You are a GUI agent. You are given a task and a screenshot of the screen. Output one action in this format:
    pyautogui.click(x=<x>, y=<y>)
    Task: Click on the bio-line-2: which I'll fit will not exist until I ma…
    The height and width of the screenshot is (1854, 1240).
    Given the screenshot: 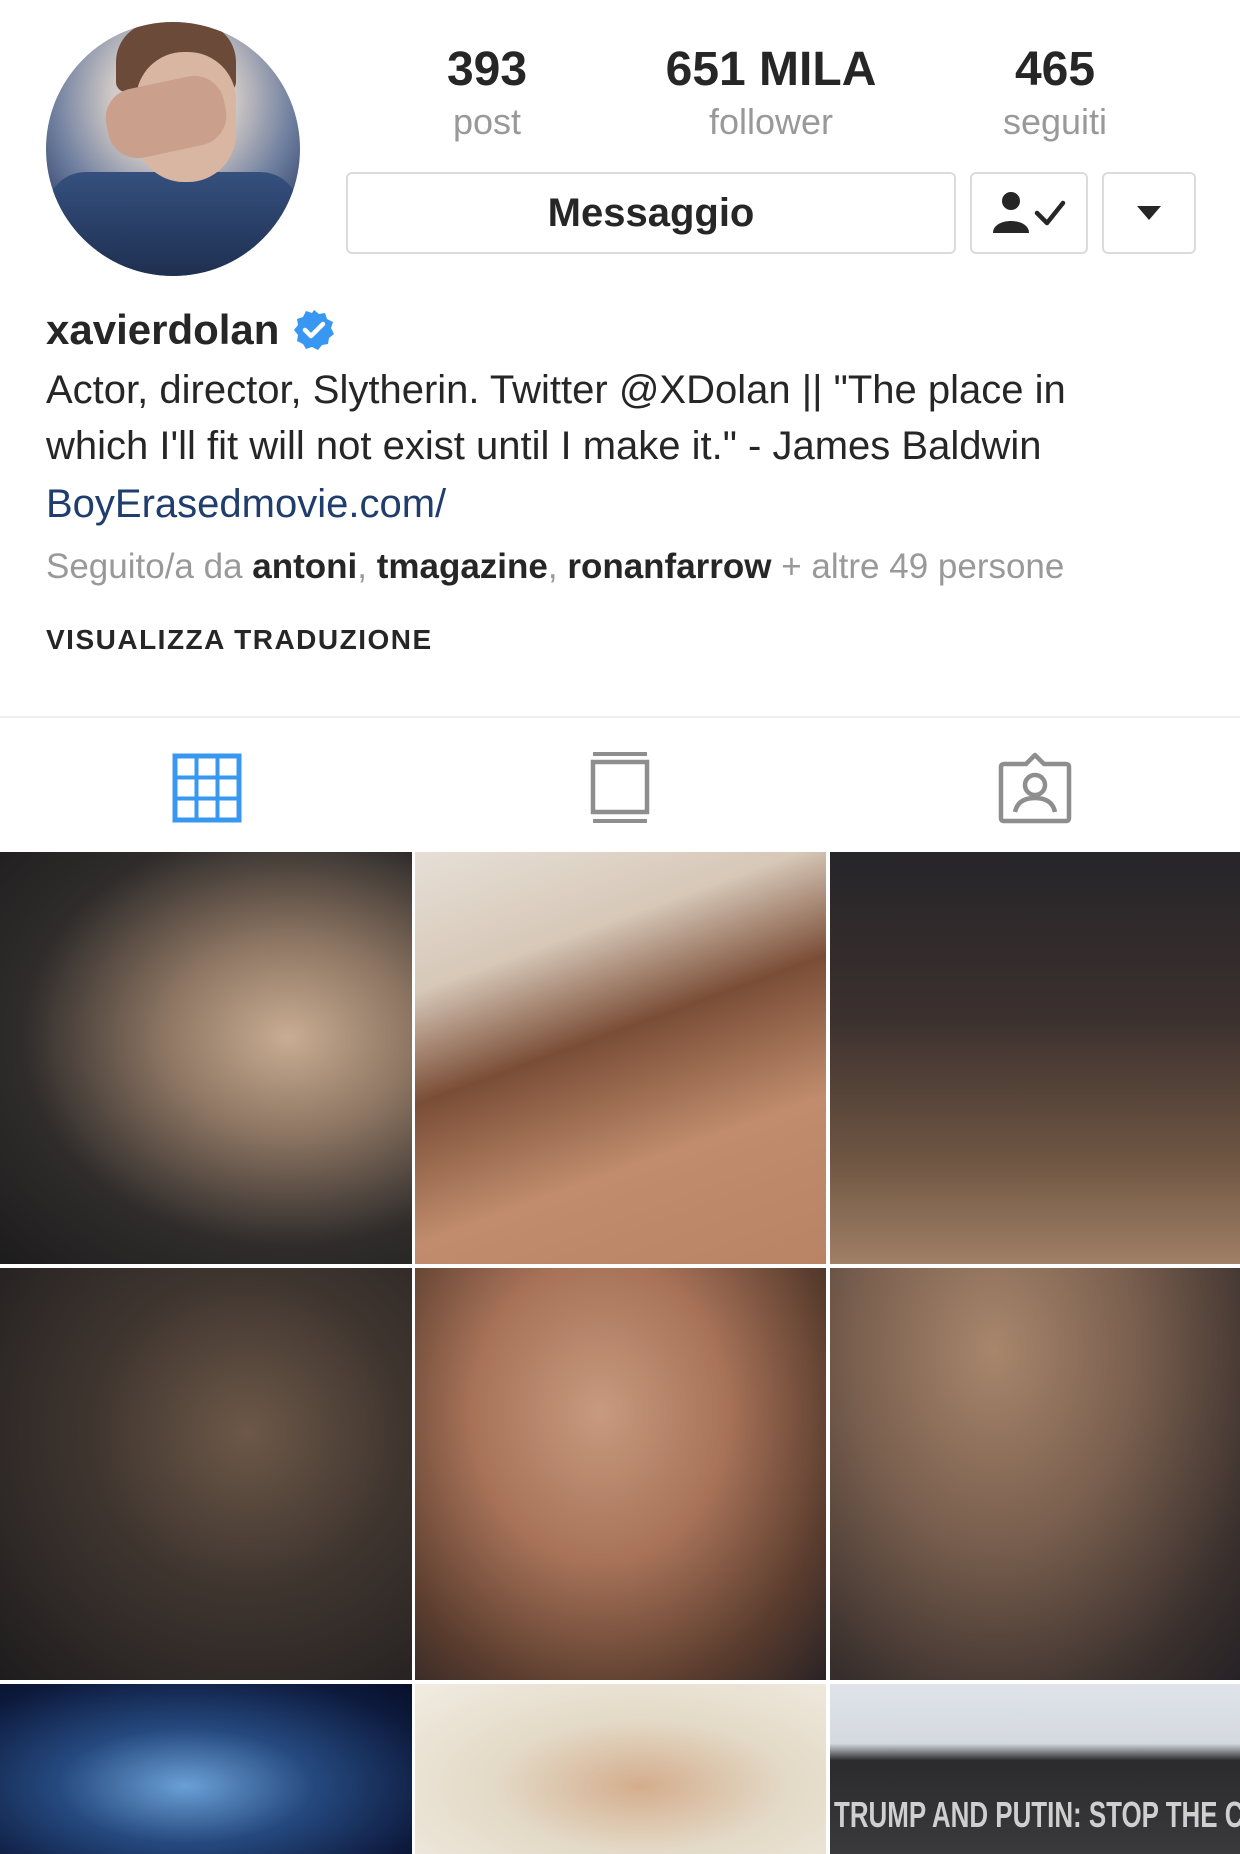 What is the action you would take?
    pyautogui.click(x=544, y=446)
    